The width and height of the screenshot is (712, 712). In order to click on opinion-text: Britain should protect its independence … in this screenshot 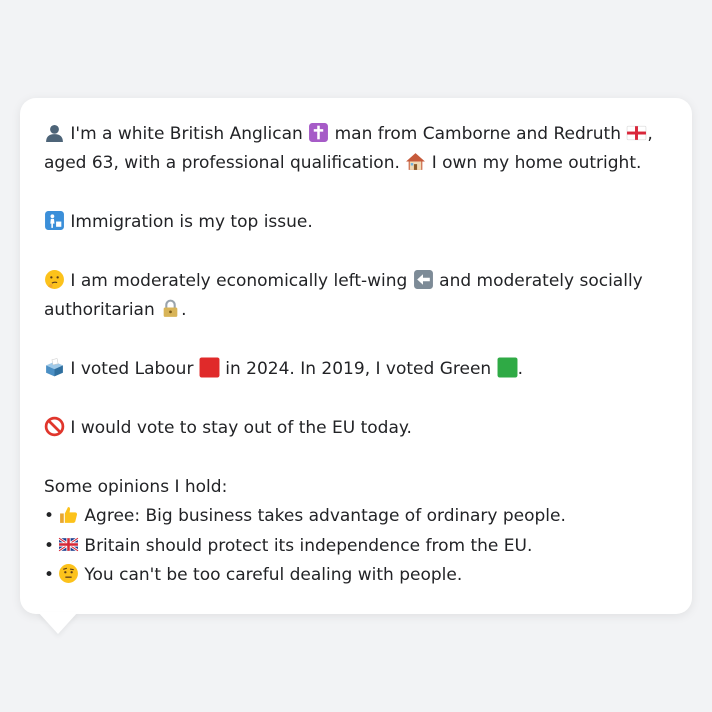, I will do `click(308, 545)`.